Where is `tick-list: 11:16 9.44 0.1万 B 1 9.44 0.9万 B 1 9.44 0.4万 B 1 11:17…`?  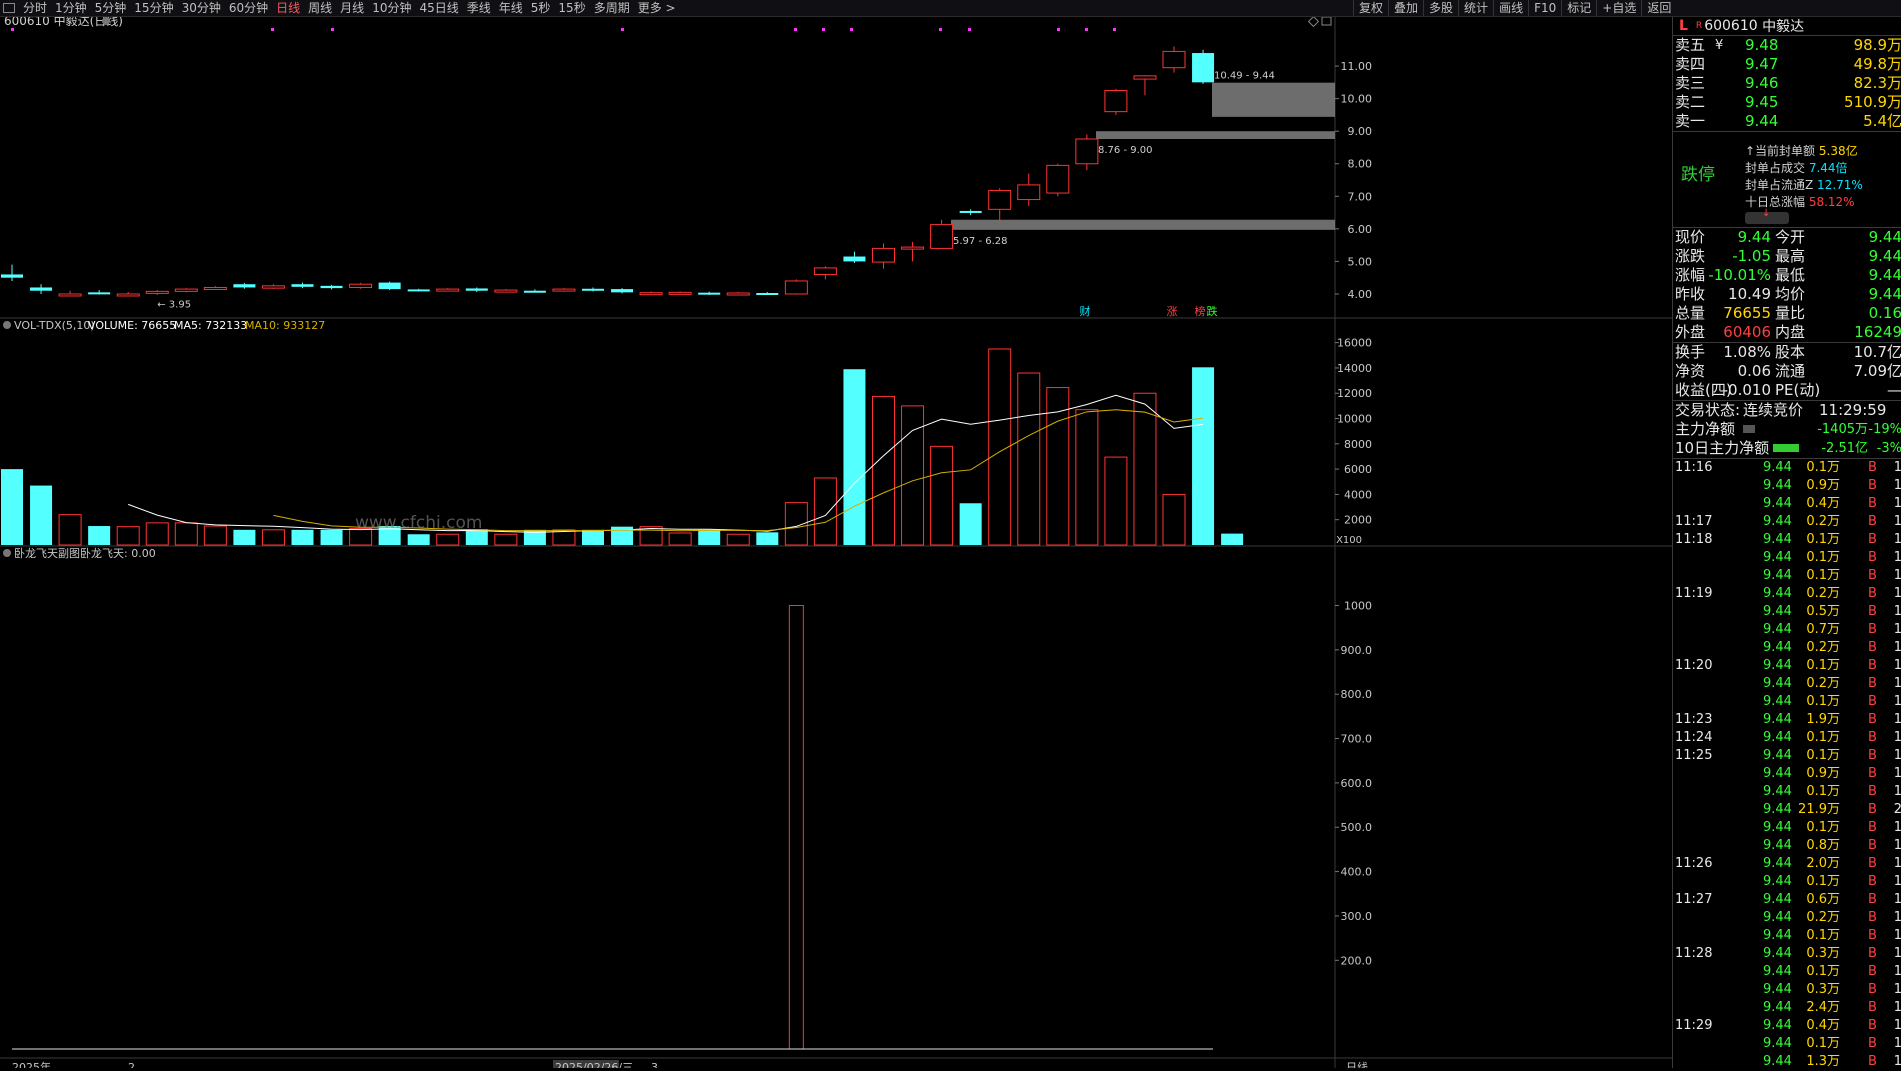
tick-list: 11:16 9.44 0.1万 B 1 9.44 0.9万 B 1 9.44 0.4万 B 1 11:17… is located at coordinates (1787, 765).